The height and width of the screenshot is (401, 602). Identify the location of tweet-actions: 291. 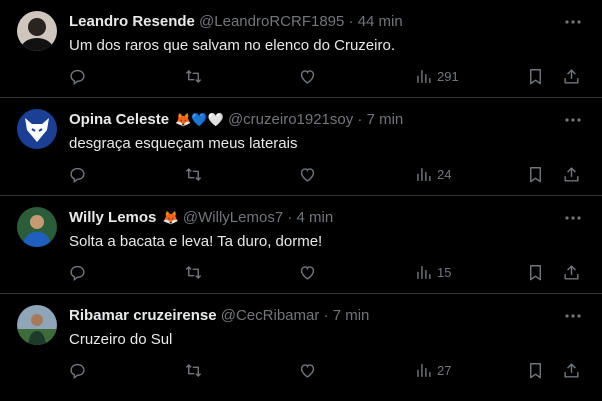
(325, 76).